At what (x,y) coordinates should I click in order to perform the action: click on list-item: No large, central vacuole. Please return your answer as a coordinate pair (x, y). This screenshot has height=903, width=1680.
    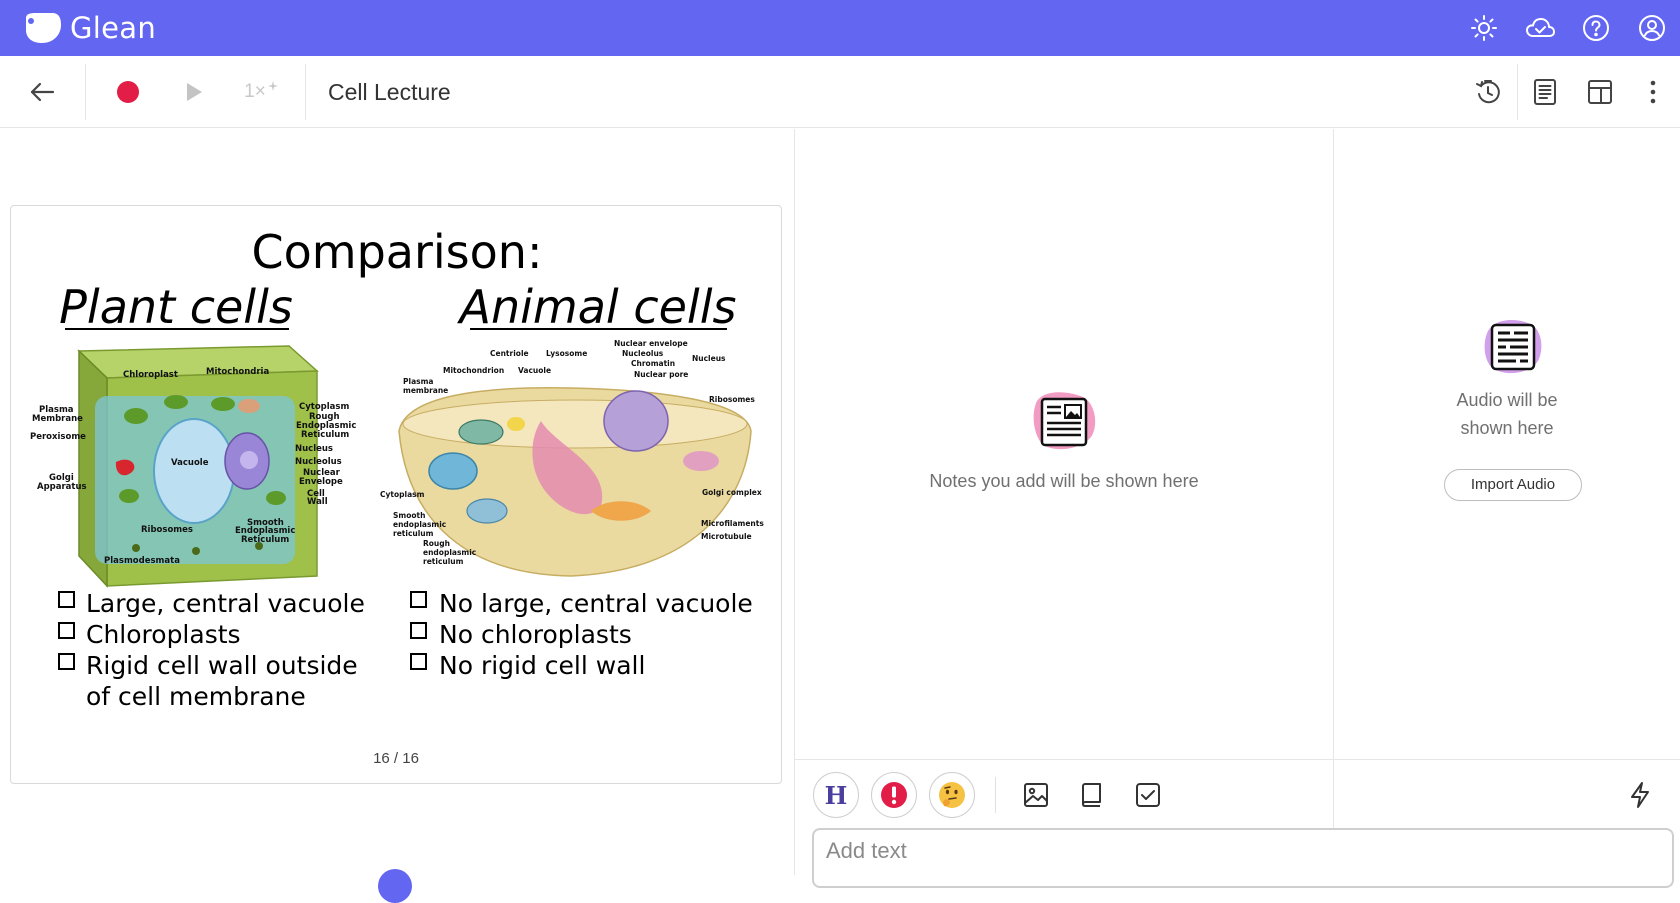
    Looking at the image, I should click on (596, 603).